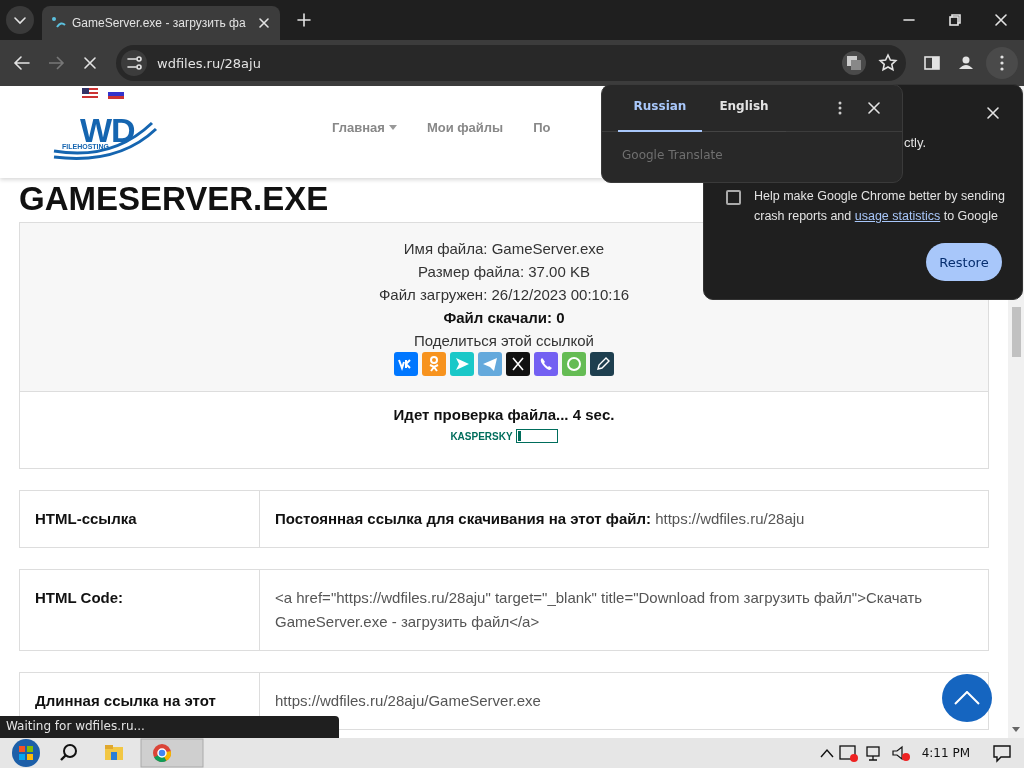 The height and width of the screenshot is (768, 1024). I want to click on new-tab-icon, so click(304, 20).